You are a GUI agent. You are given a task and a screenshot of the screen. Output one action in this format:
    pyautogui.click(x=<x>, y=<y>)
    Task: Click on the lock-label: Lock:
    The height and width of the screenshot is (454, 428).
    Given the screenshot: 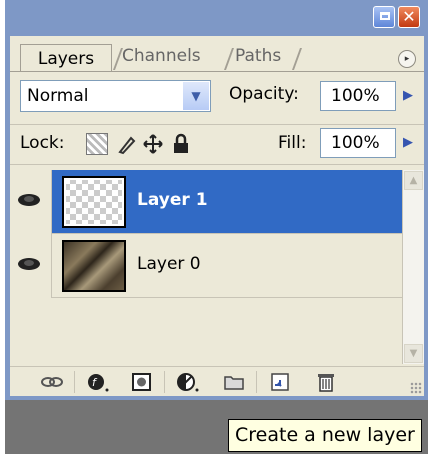 What is the action you would take?
    pyautogui.click(x=42, y=143)
    